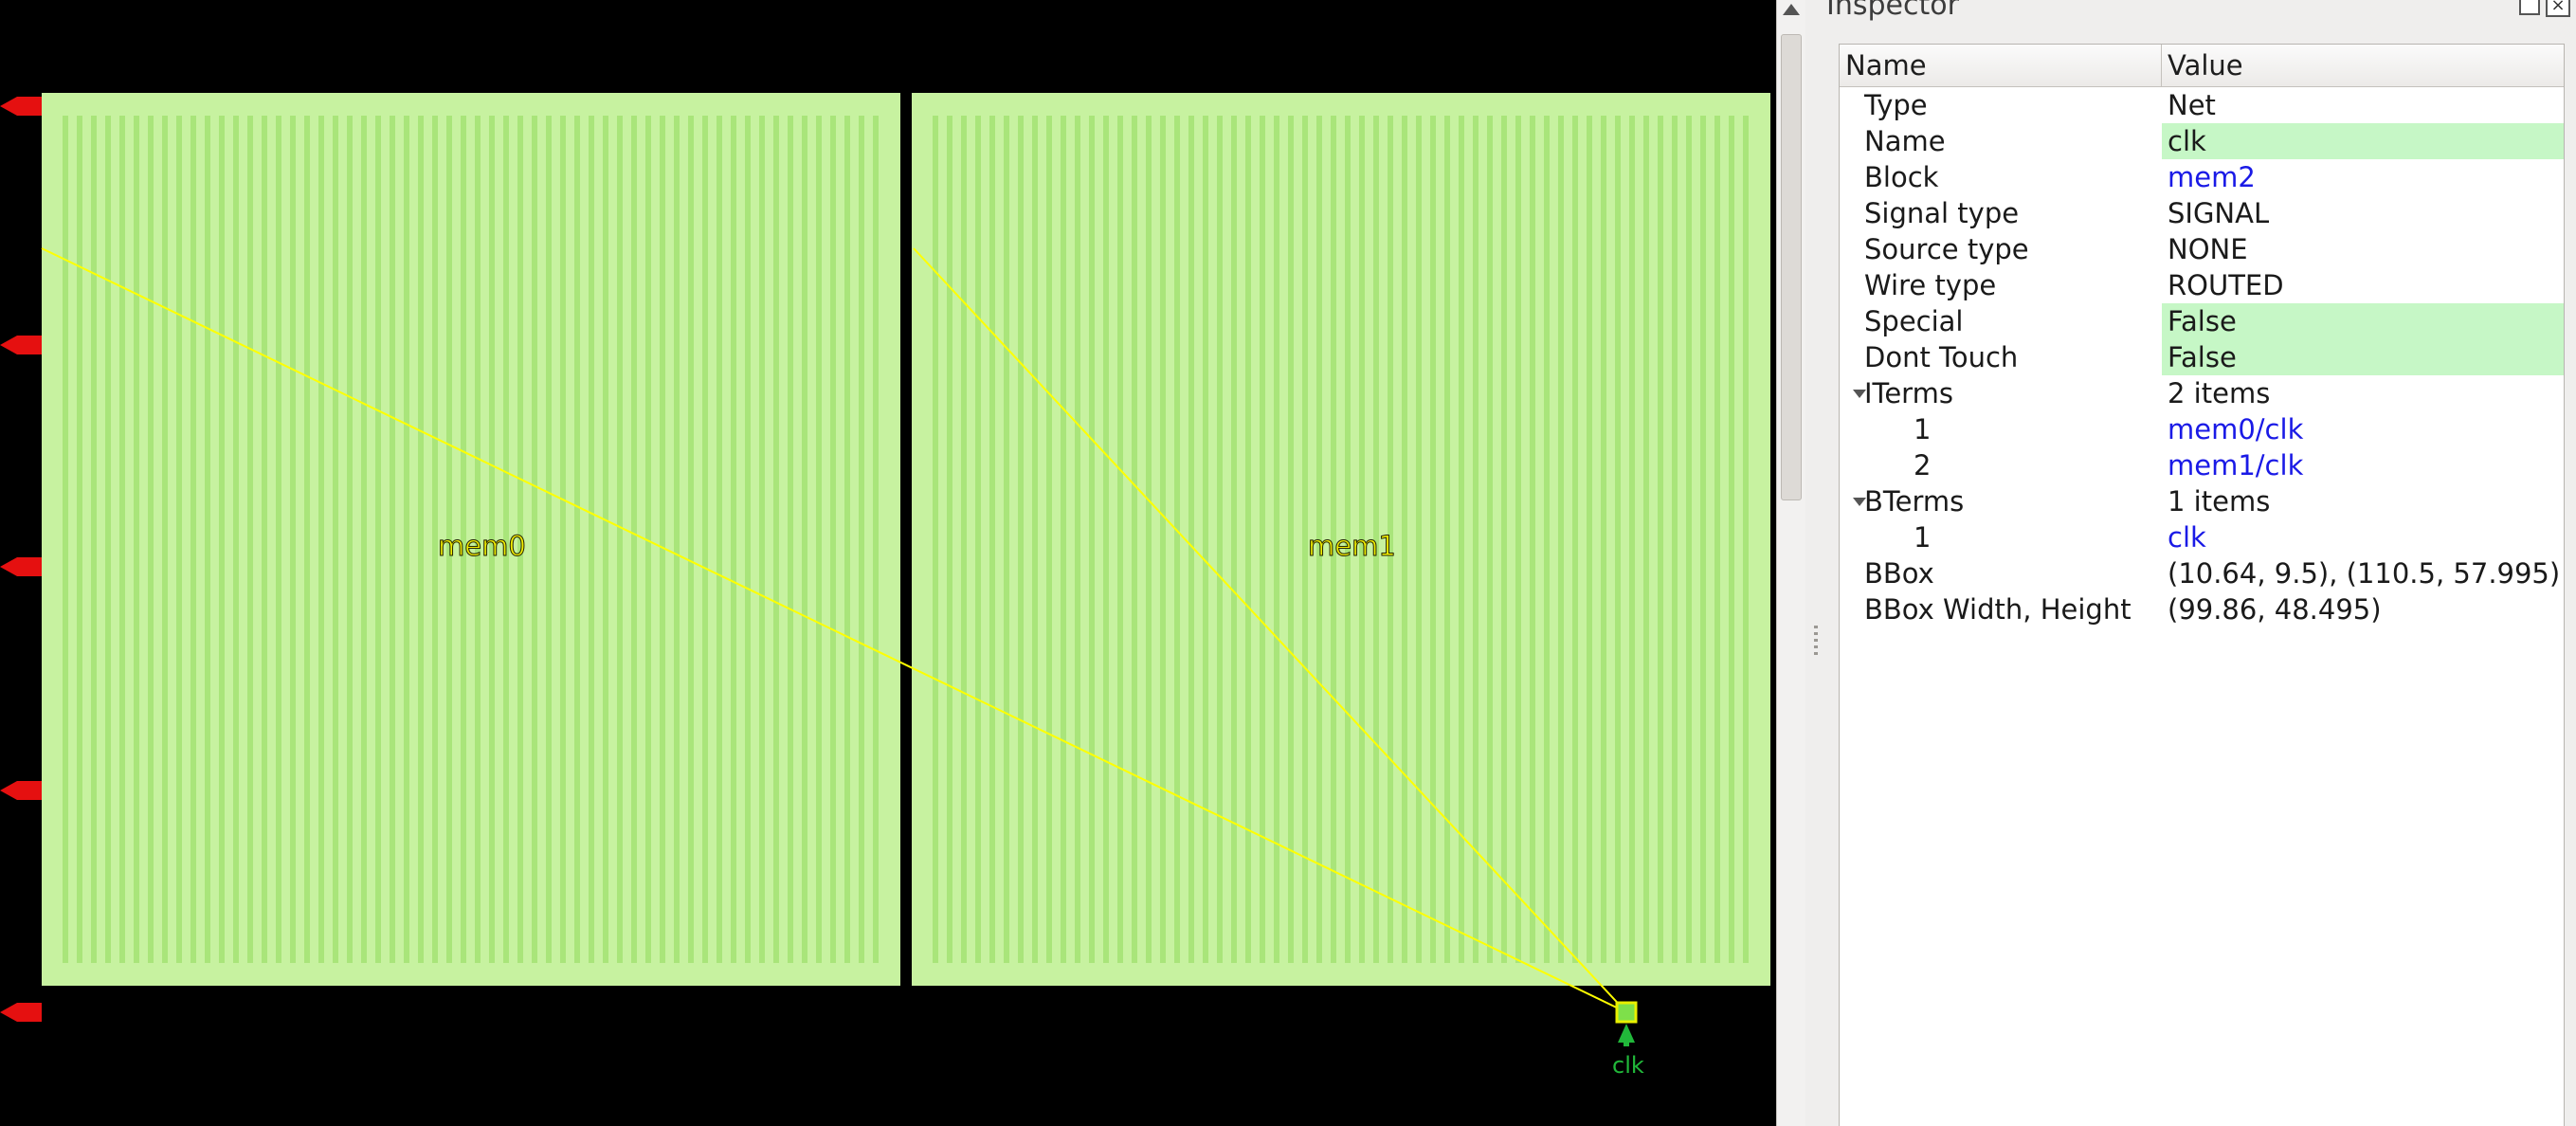 The image size is (2576, 1126). Describe the element at coordinates (1941, 357) in the screenshot. I see `property-name: Dont Touch` at that location.